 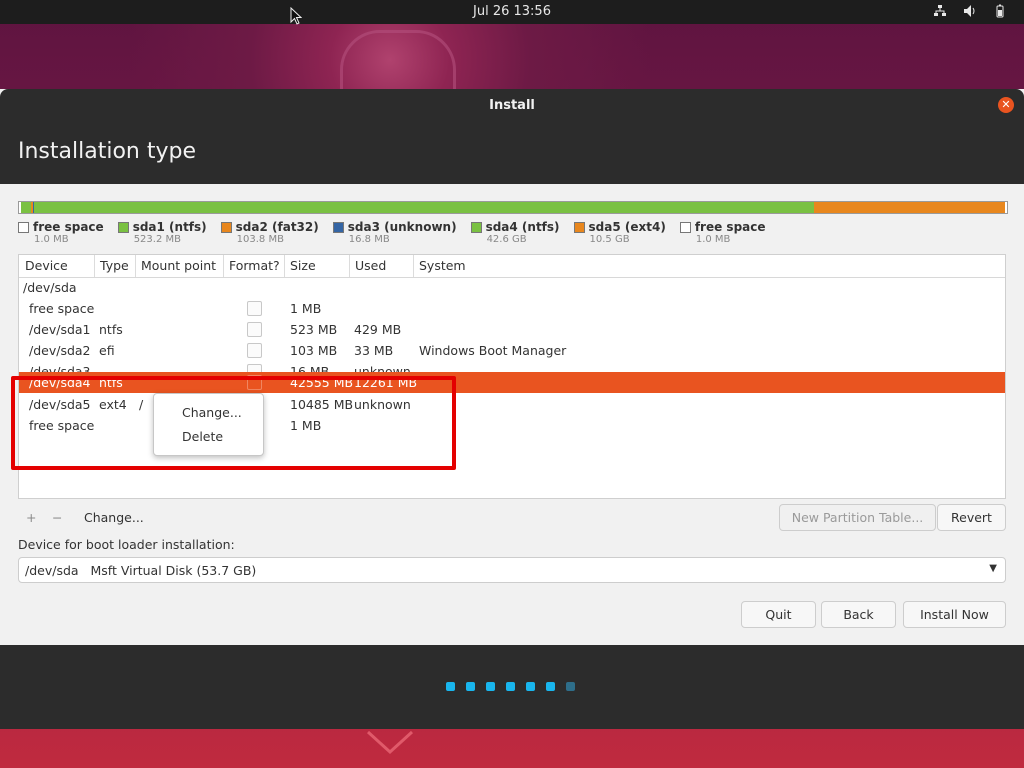 I want to click on cell-device: /dev/sda1, so click(x=60, y=329).